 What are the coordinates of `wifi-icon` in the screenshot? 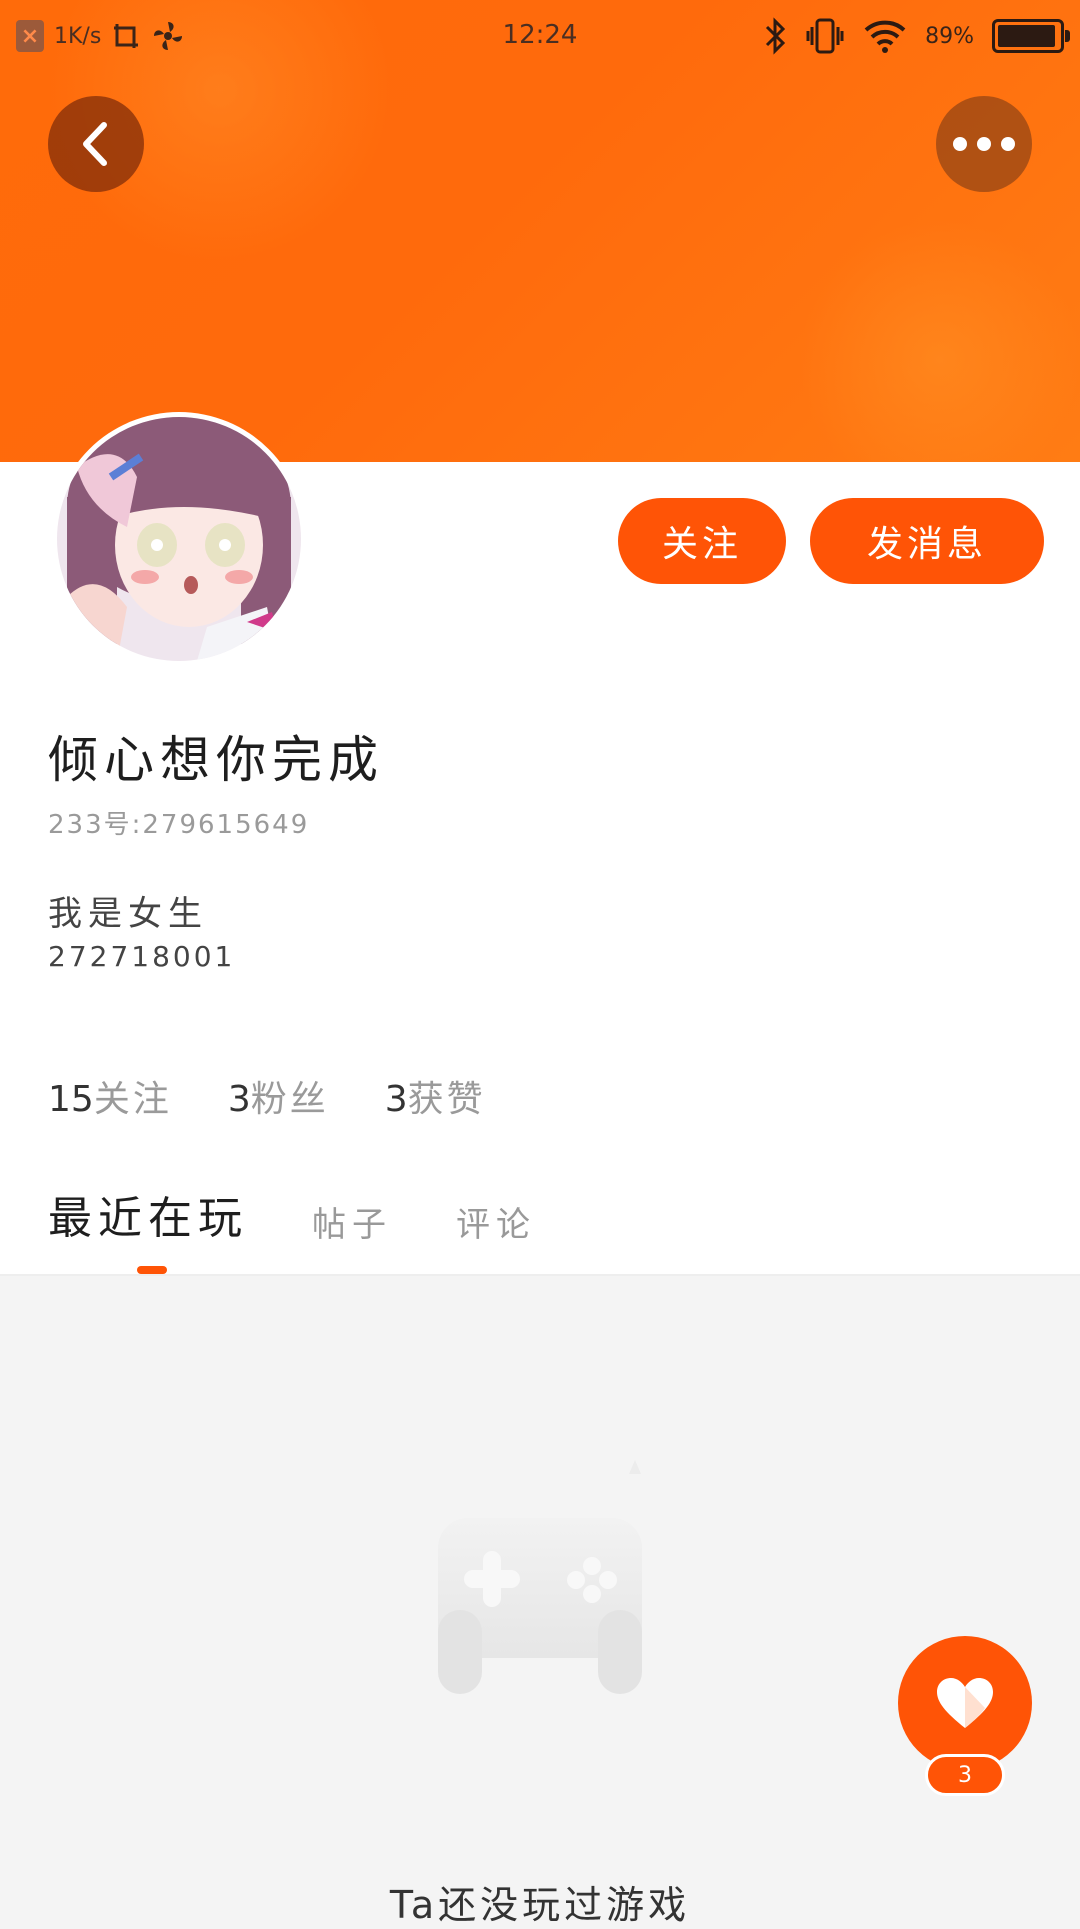 It's located at (885, 36).